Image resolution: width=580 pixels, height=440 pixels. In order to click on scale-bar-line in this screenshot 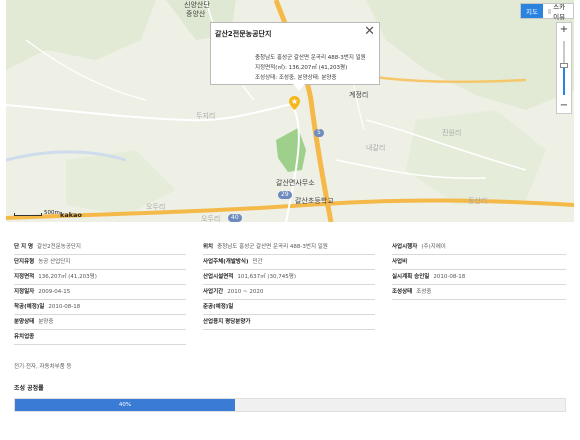, I will do `click(28, 214)`.